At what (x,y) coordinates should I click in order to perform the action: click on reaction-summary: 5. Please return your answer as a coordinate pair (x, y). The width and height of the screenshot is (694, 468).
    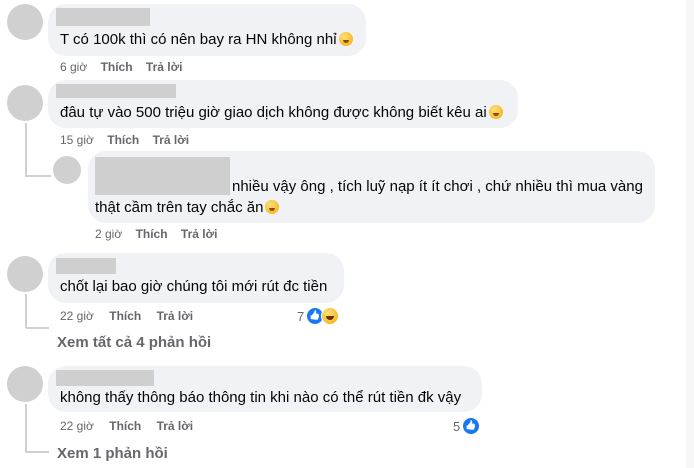
    Looking at the image, I should click on (467, 426).